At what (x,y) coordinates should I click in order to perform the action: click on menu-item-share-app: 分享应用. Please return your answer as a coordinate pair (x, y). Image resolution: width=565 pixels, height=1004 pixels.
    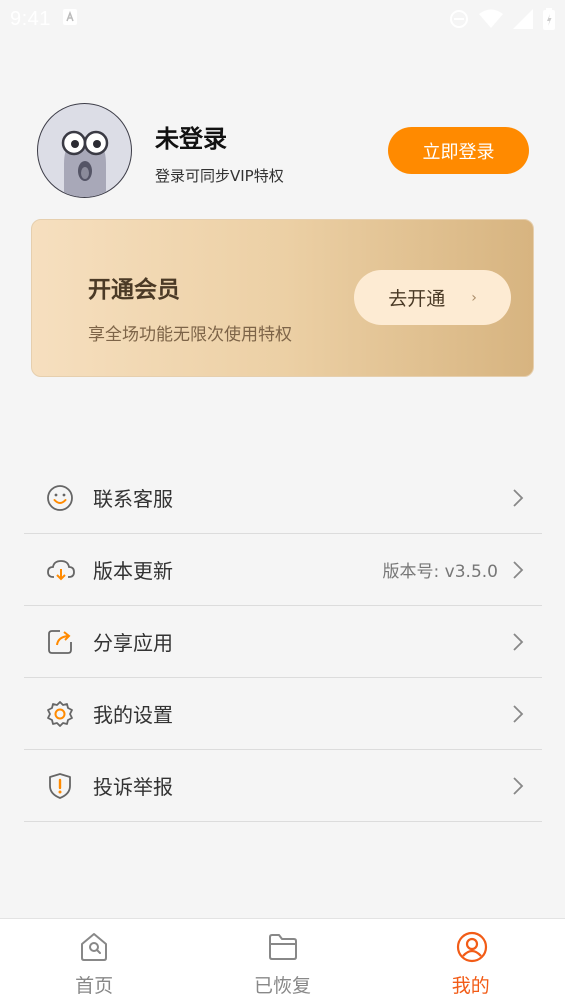
    Looking at the image, I should click on (283, 642).